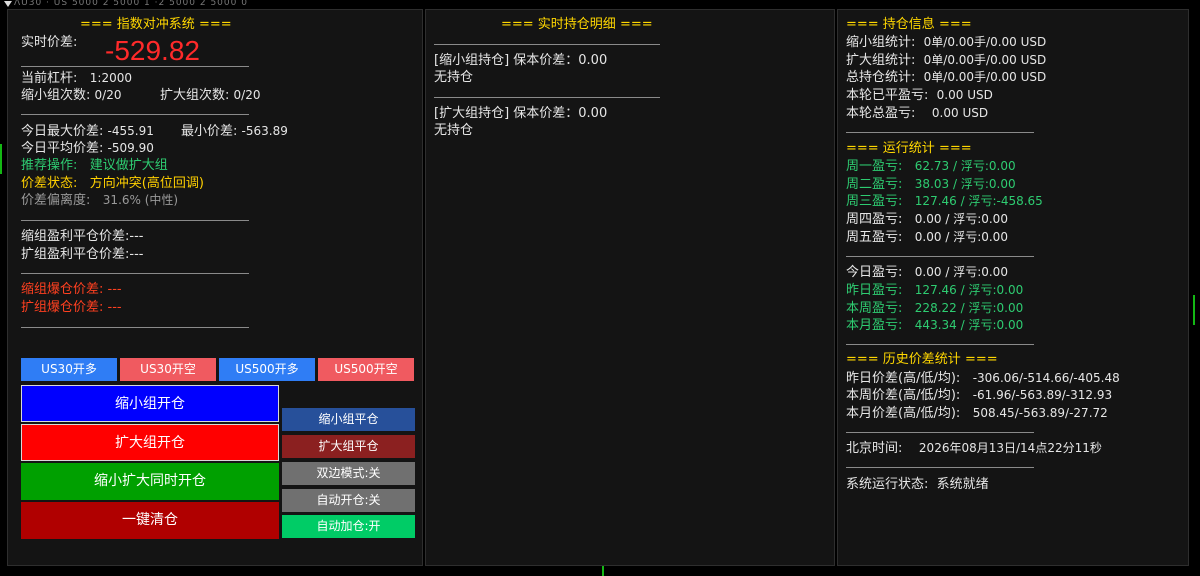 The width and height of the screenshot is (1200, 576). What do you see at coordinates (983, 378) in the screenshot?
I see `yesterday-spread-row: 昨日价差(高/低/均): -306.06/-514.66/-405.48` at bounding box center [983, 378].